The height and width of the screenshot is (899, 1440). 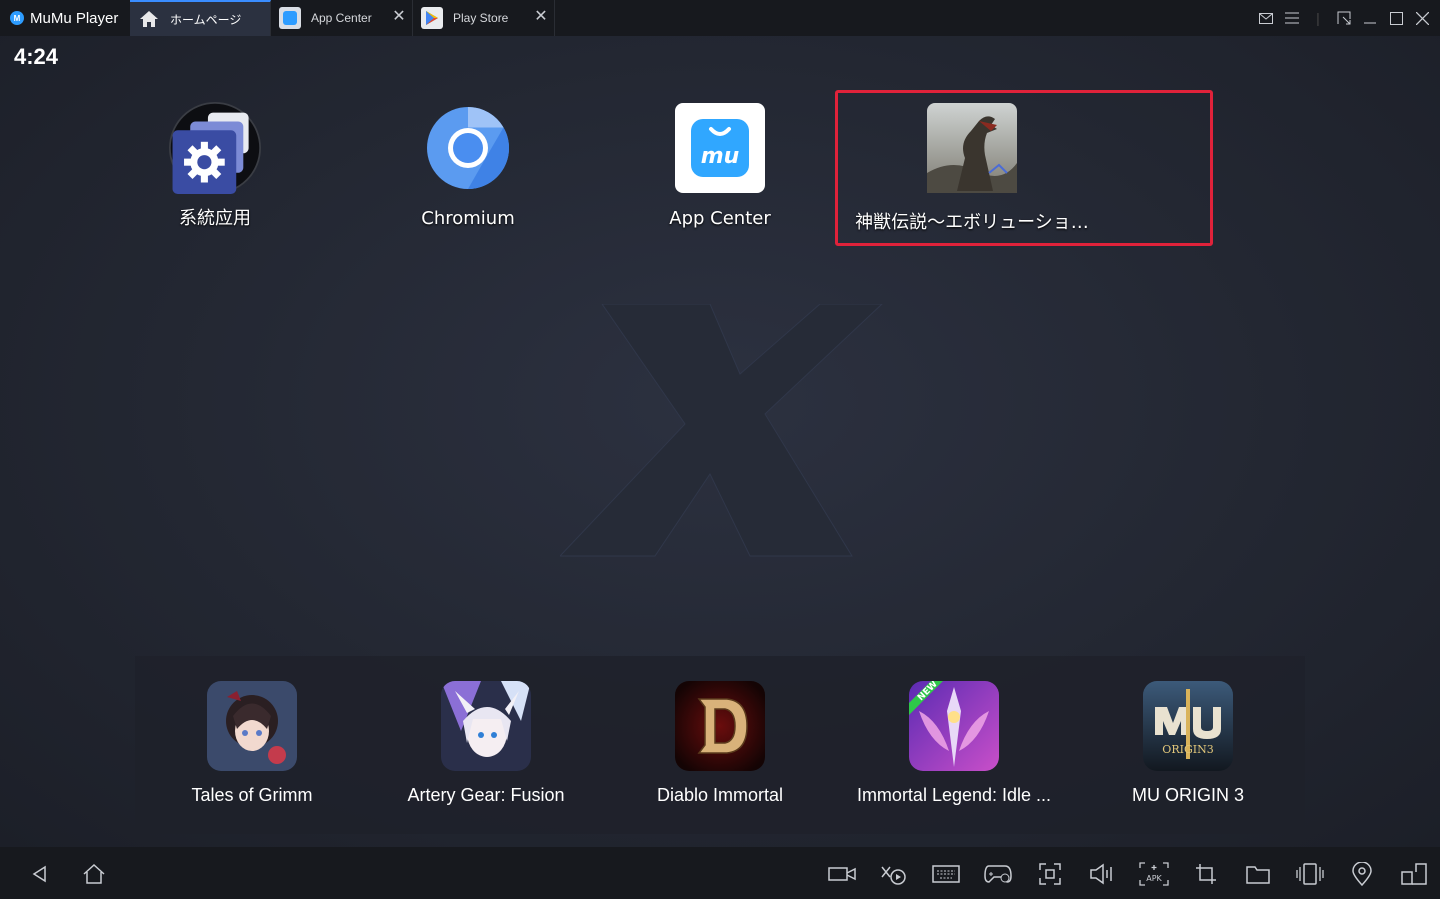 I want to click on diablo-immortal-icon, so click(x=720, y=726).